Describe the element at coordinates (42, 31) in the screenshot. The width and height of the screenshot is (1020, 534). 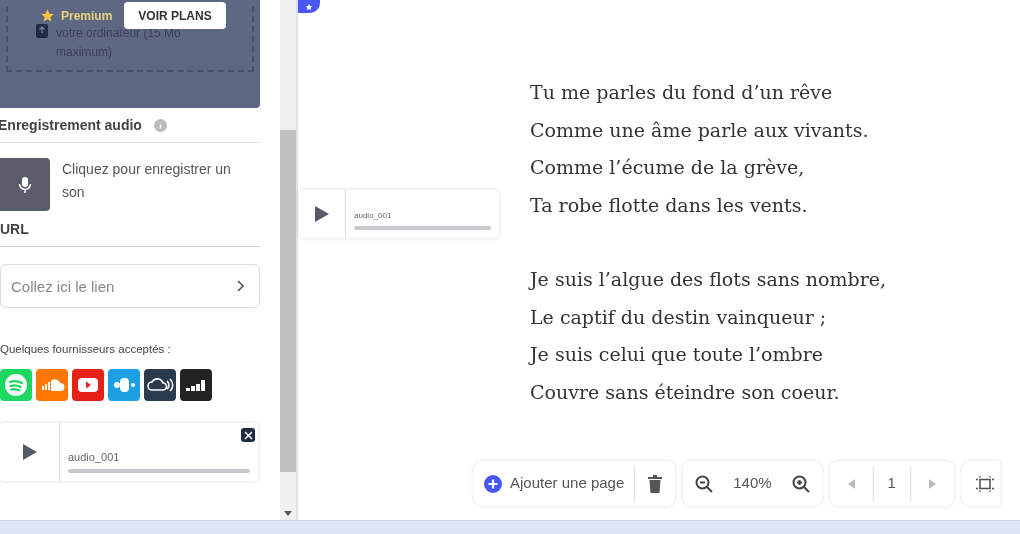
I see `upload-icon` at that location.